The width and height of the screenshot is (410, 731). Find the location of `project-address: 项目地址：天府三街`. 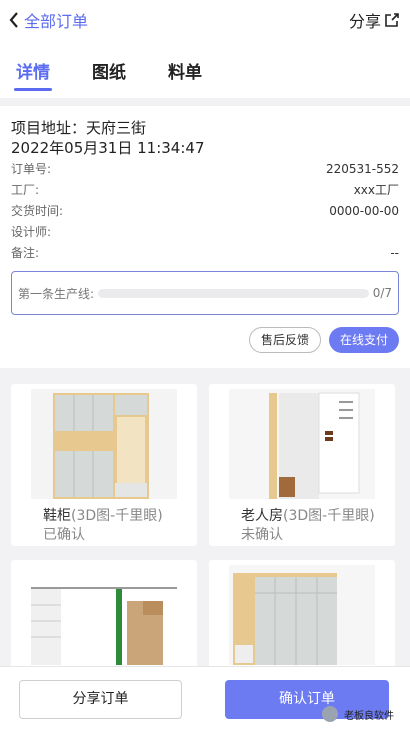

project-address: 项目地址：天府三街 is located at coordinates (79, 128).